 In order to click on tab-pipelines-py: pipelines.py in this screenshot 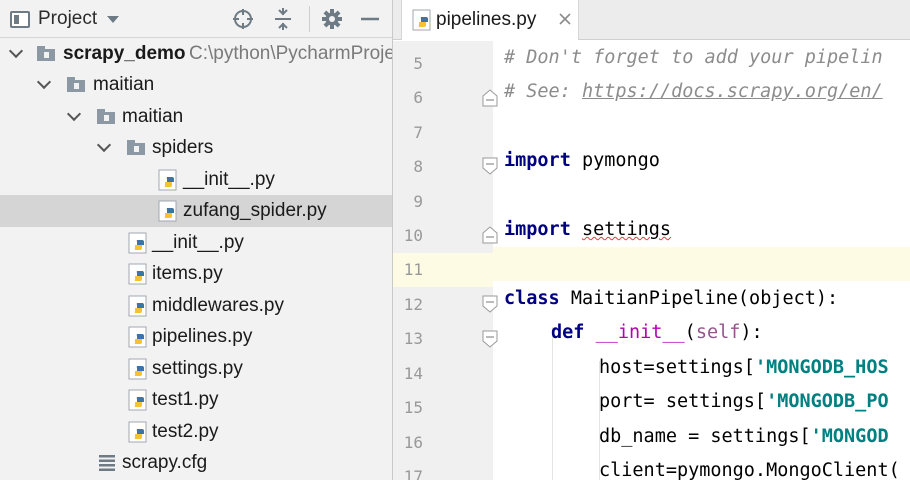, I will do `click(490, 20)`.